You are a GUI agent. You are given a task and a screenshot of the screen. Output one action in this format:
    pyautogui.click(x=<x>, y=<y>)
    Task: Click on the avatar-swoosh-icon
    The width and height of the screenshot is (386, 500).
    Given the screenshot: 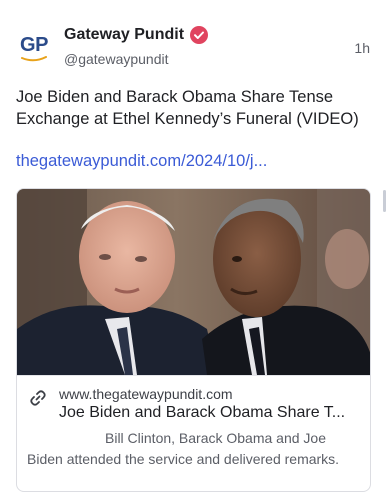 What is the action you would take?
    pyautogui.click(x=34, y=58)
    